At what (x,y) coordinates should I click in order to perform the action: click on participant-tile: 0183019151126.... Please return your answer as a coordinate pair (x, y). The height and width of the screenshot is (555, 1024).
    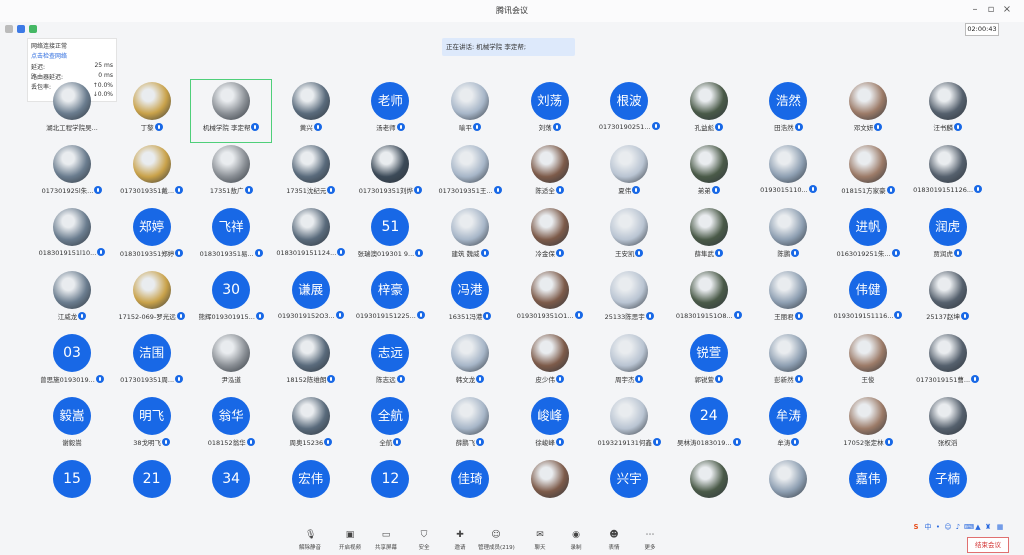
    Looking at the image, I should click on (948, 174).